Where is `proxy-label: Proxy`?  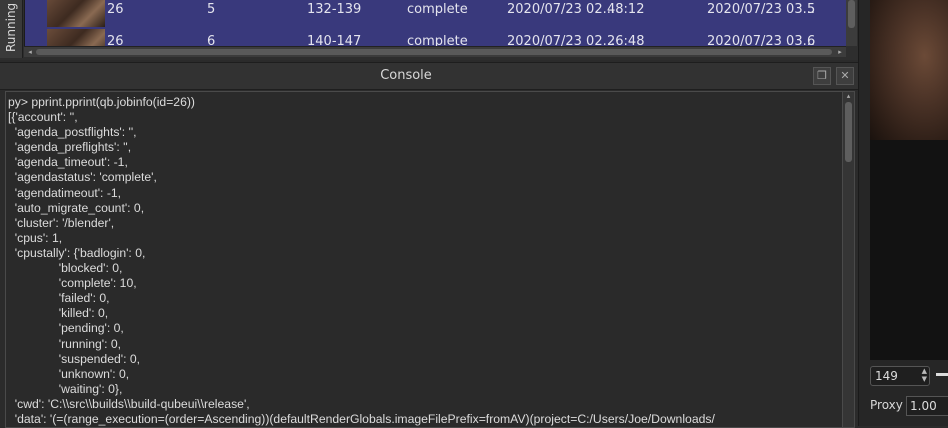
proxy-label: Proxy is located at coordinates (886, 405).